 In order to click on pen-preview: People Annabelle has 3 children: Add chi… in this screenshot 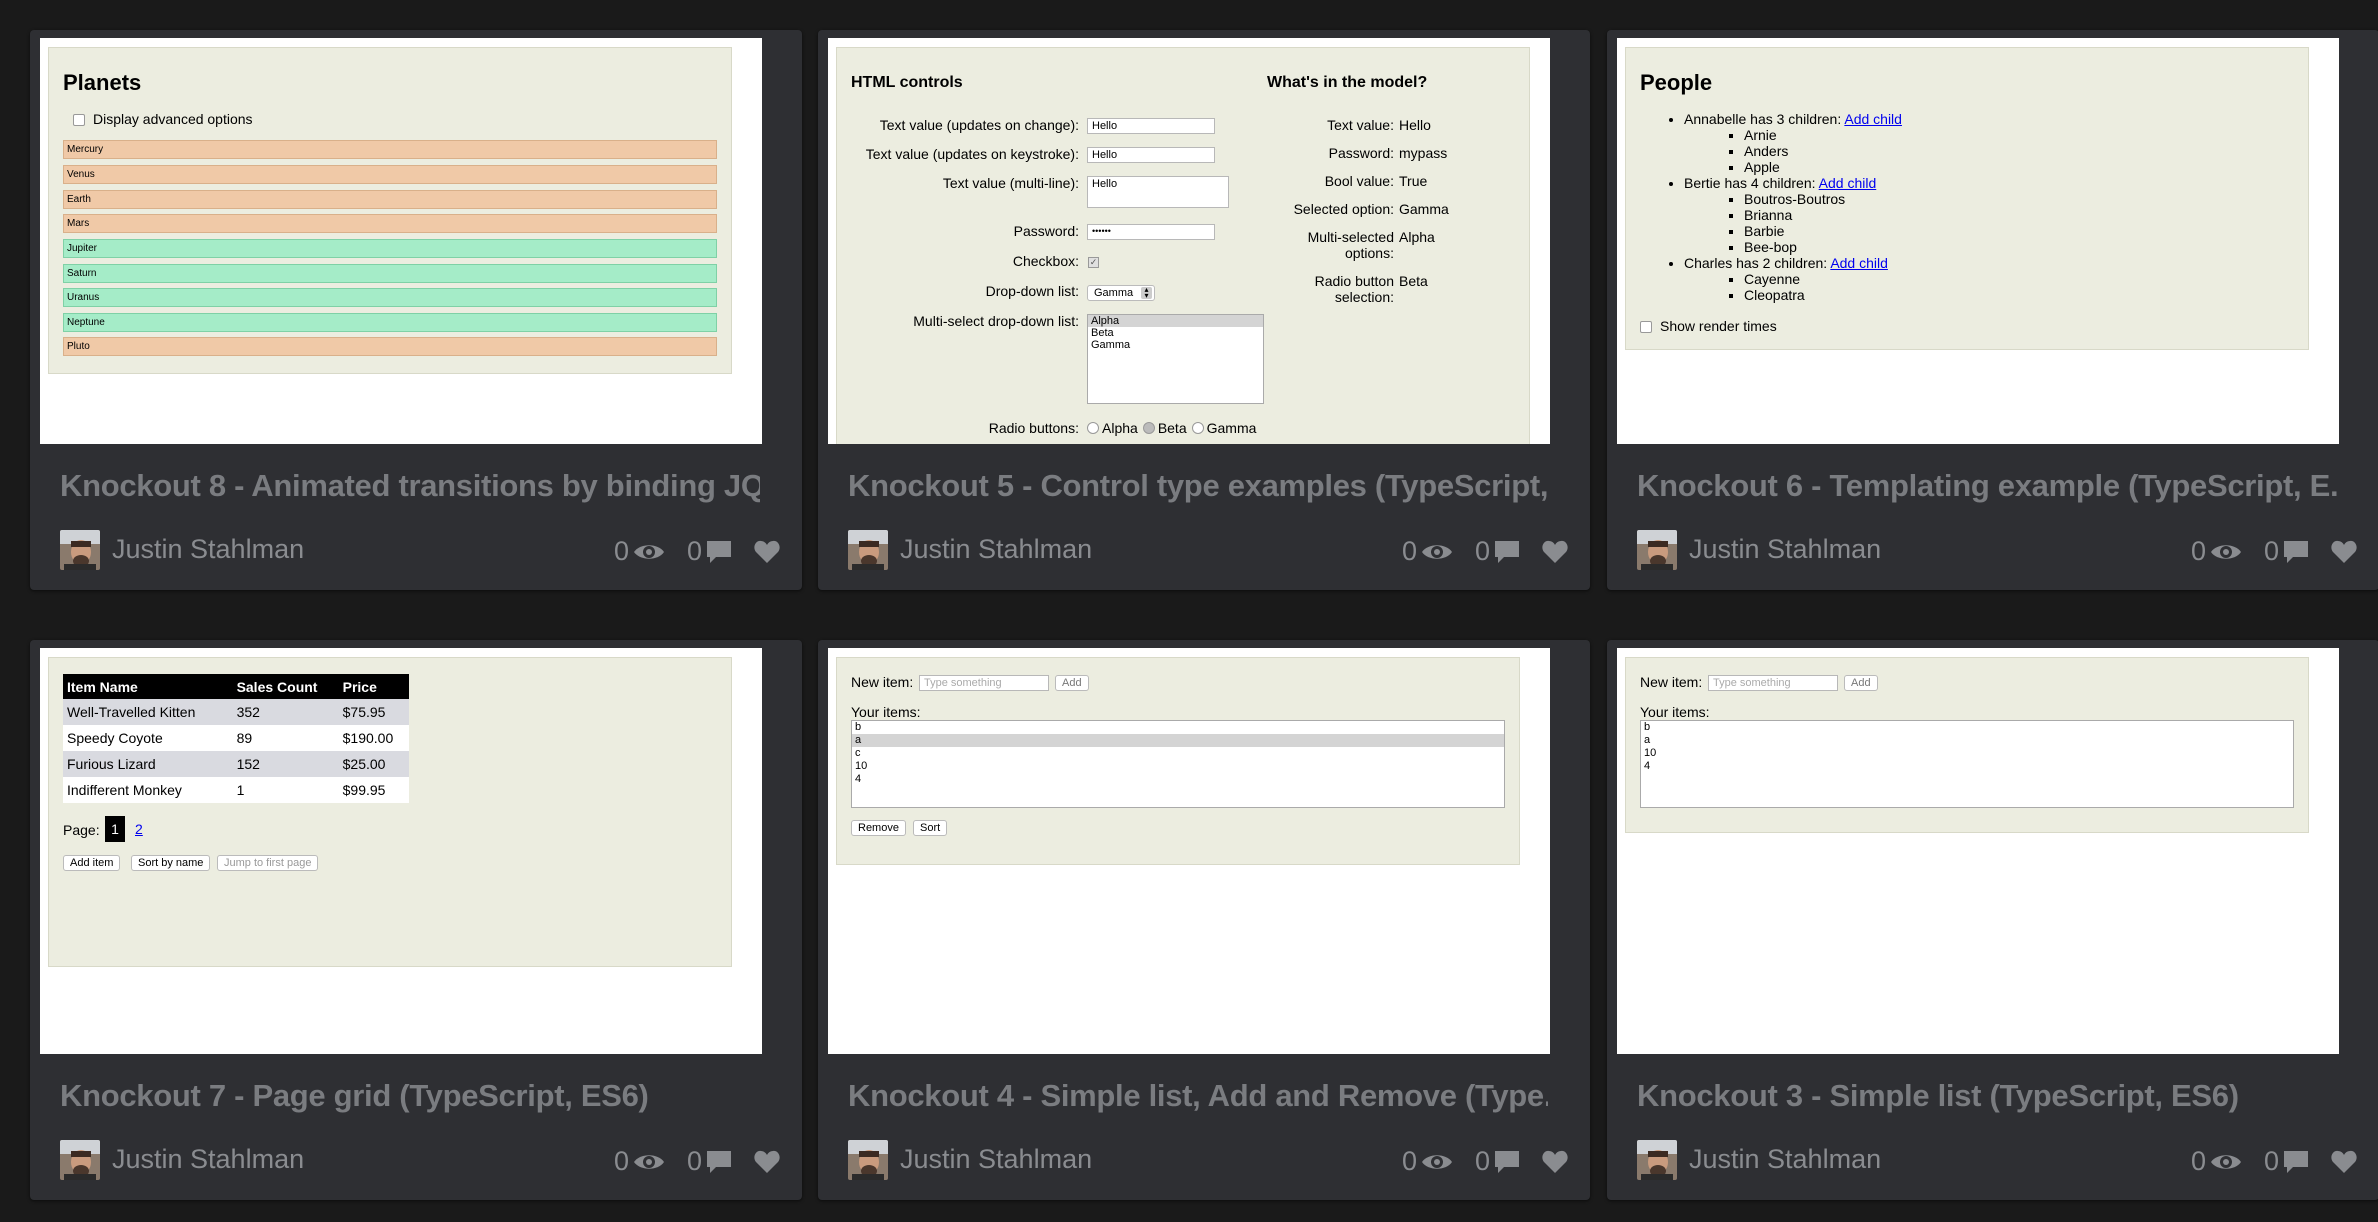, I will do `click(1978, 241)`.